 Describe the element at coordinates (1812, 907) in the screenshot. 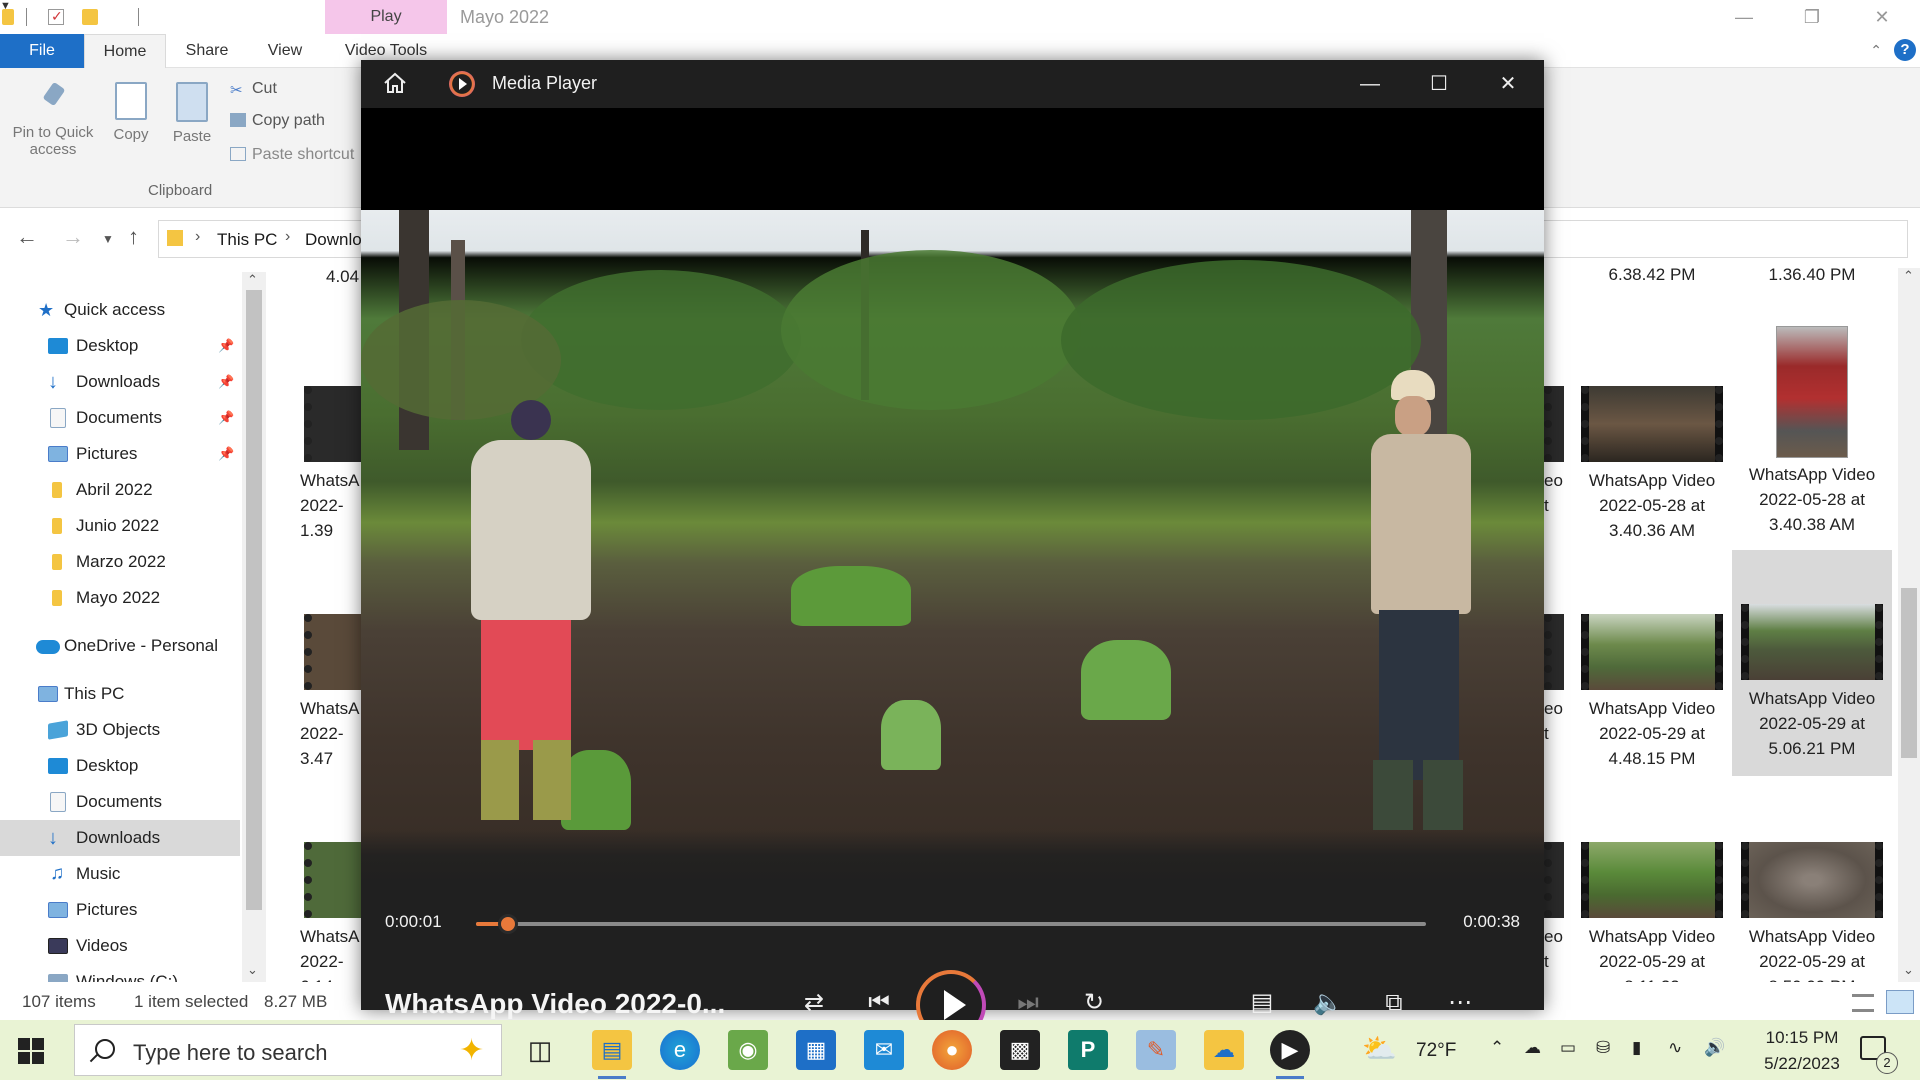

I see `list-item: WhatsApp Video 2022-05-29 at 8.50.09 PM` at that location.